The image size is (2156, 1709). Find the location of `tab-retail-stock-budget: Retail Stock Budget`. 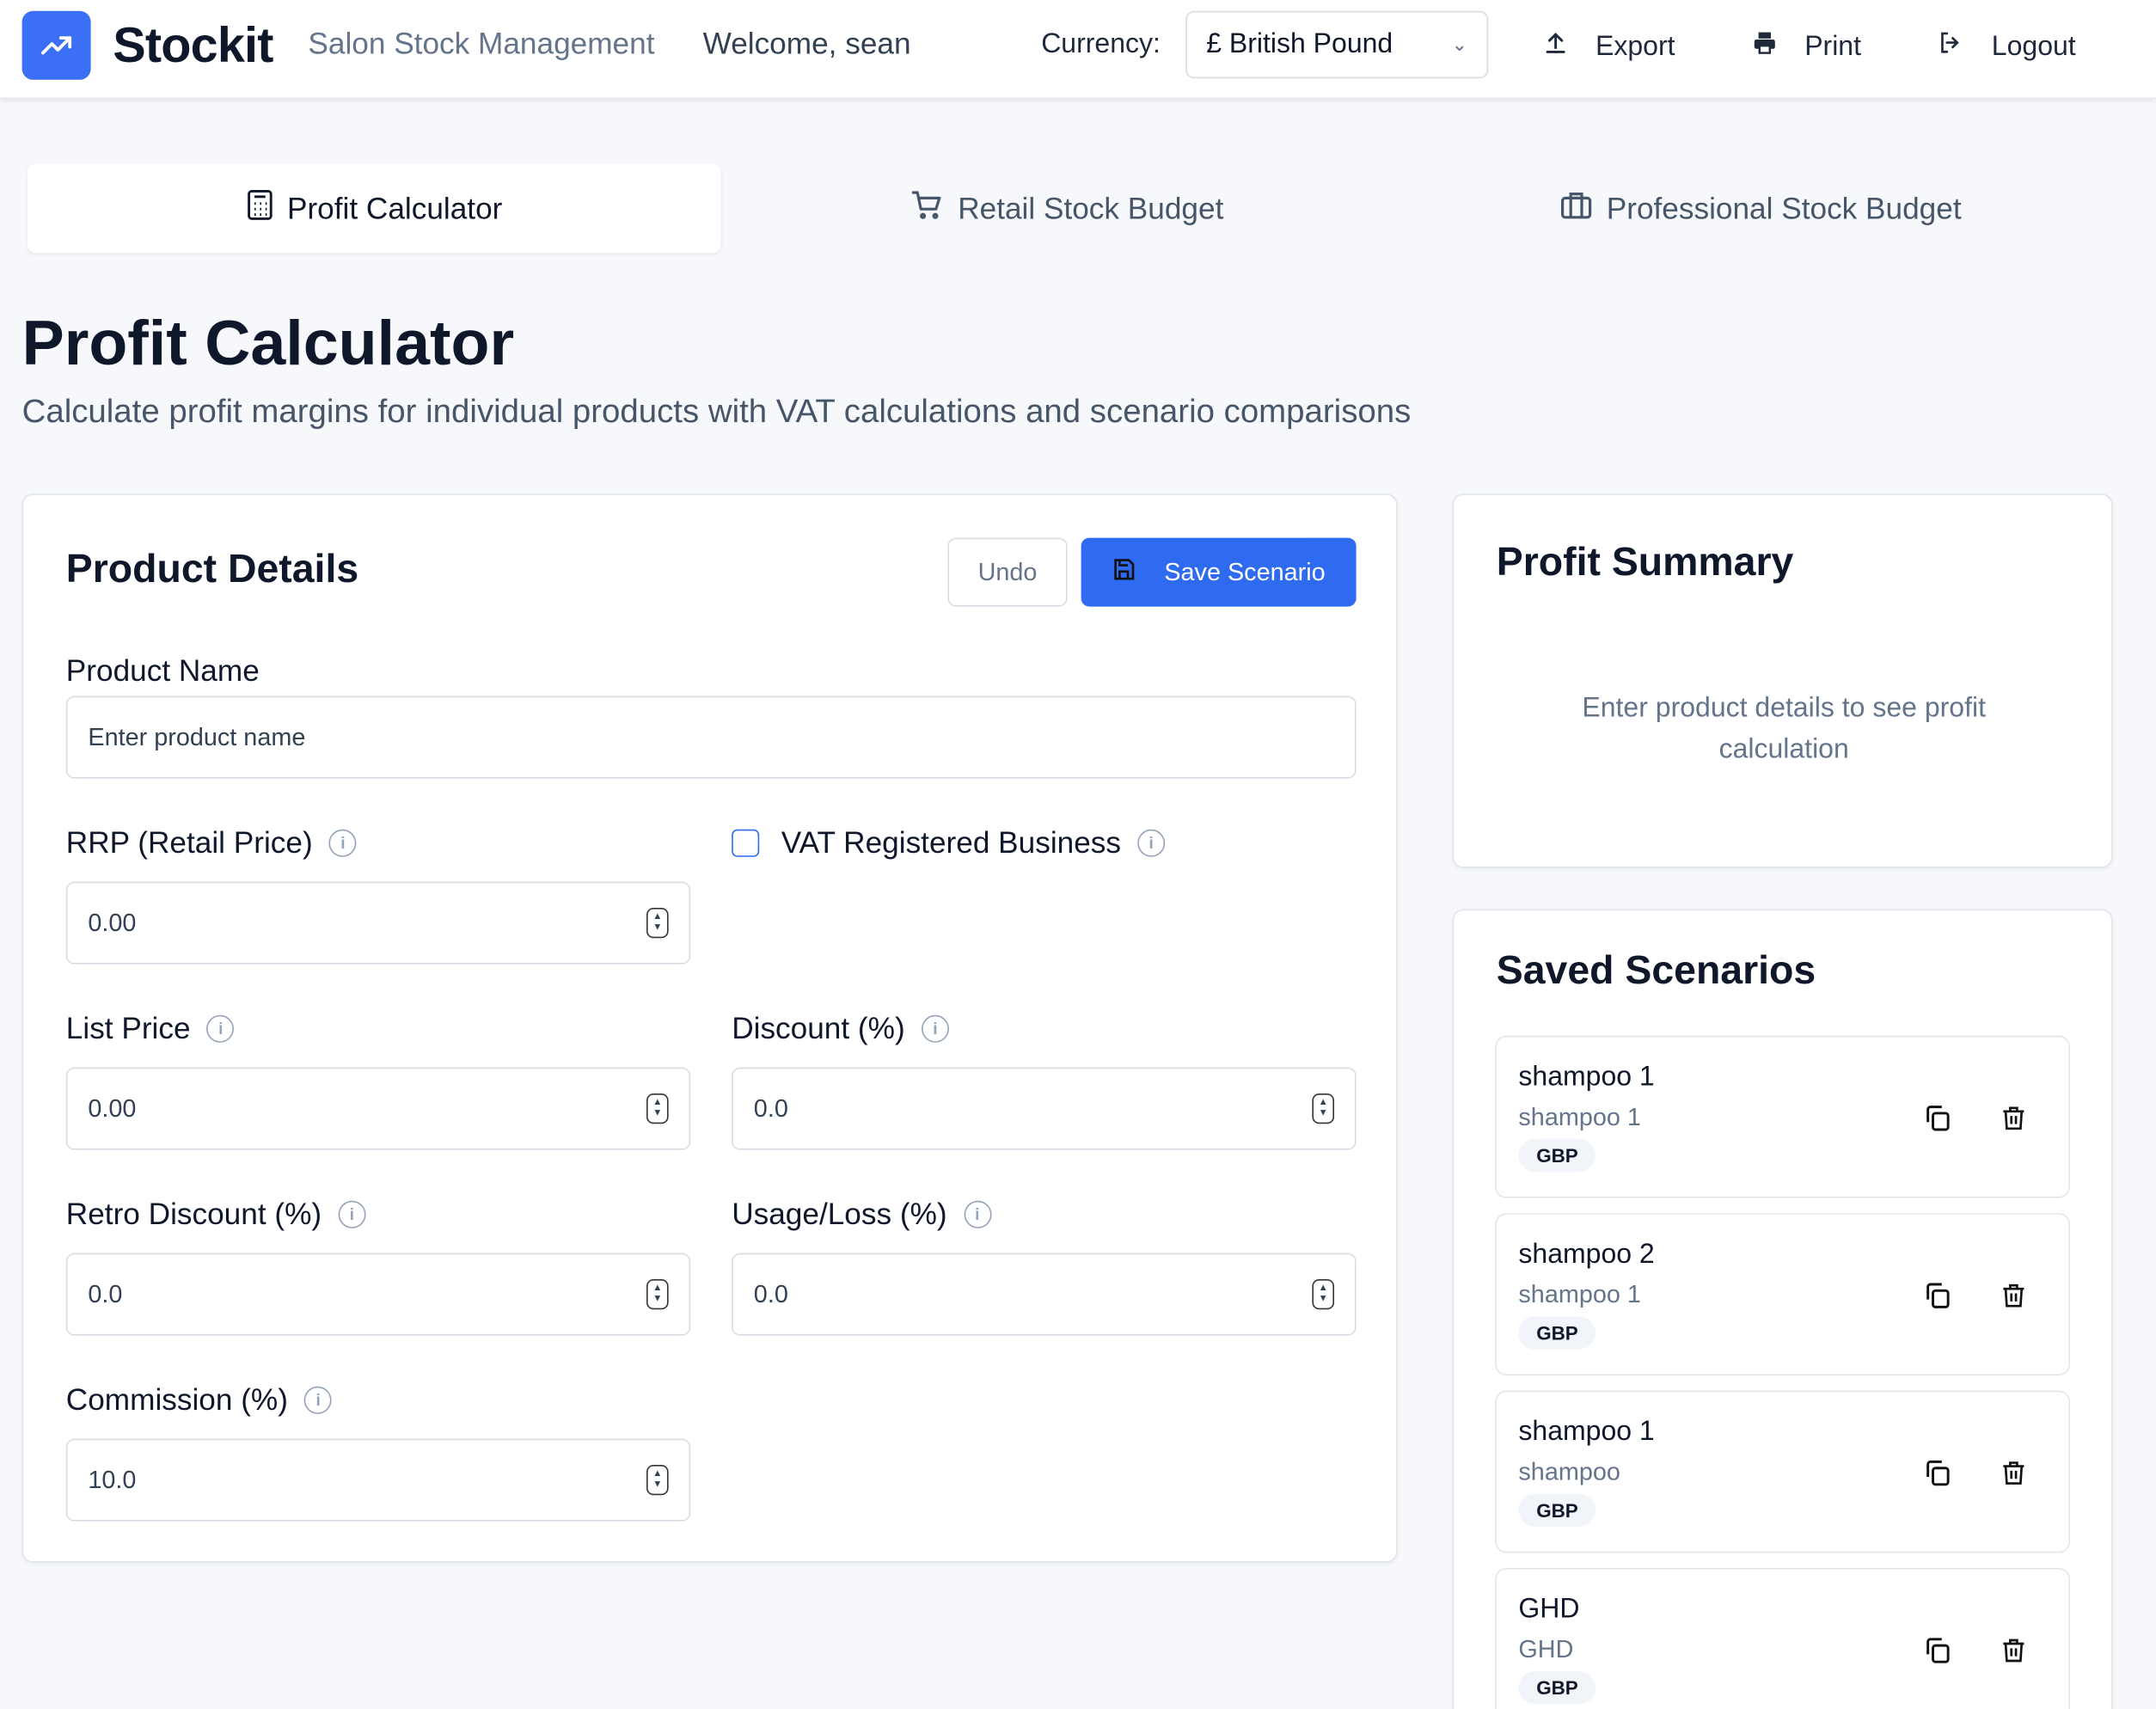

tab-retail-stock-budget: Retail Stock Budget is located at coordinates (1066, 208).